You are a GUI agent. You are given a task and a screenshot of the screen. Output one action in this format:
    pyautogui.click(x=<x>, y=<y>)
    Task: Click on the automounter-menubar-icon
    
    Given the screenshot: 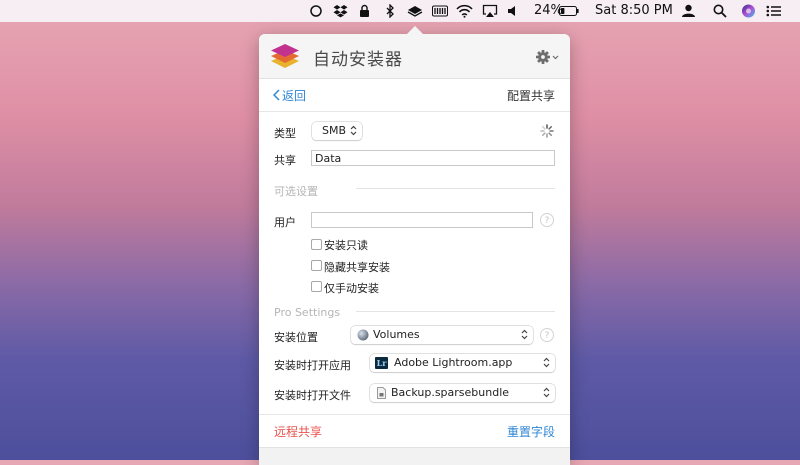 What is the action you would take?
    pyautogui.click(x=415, y=11)
    